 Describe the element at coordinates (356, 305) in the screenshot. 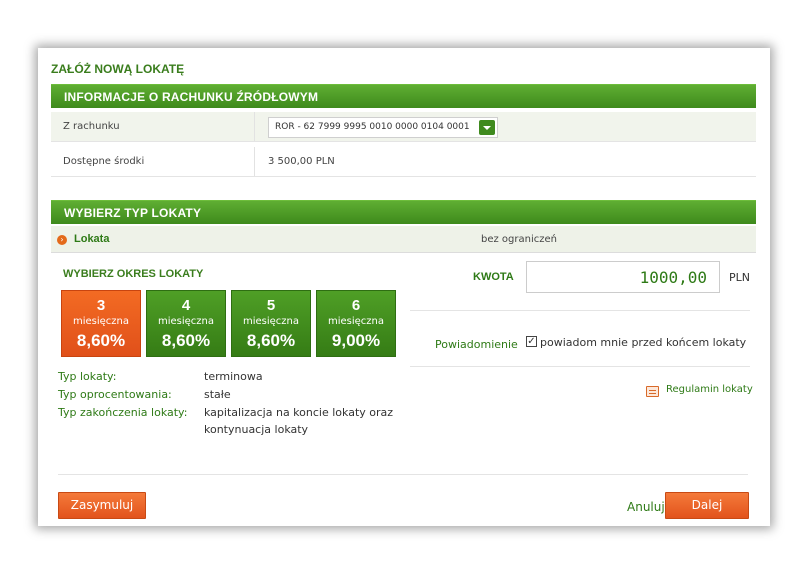

I see `tile-months: 6` at that location.